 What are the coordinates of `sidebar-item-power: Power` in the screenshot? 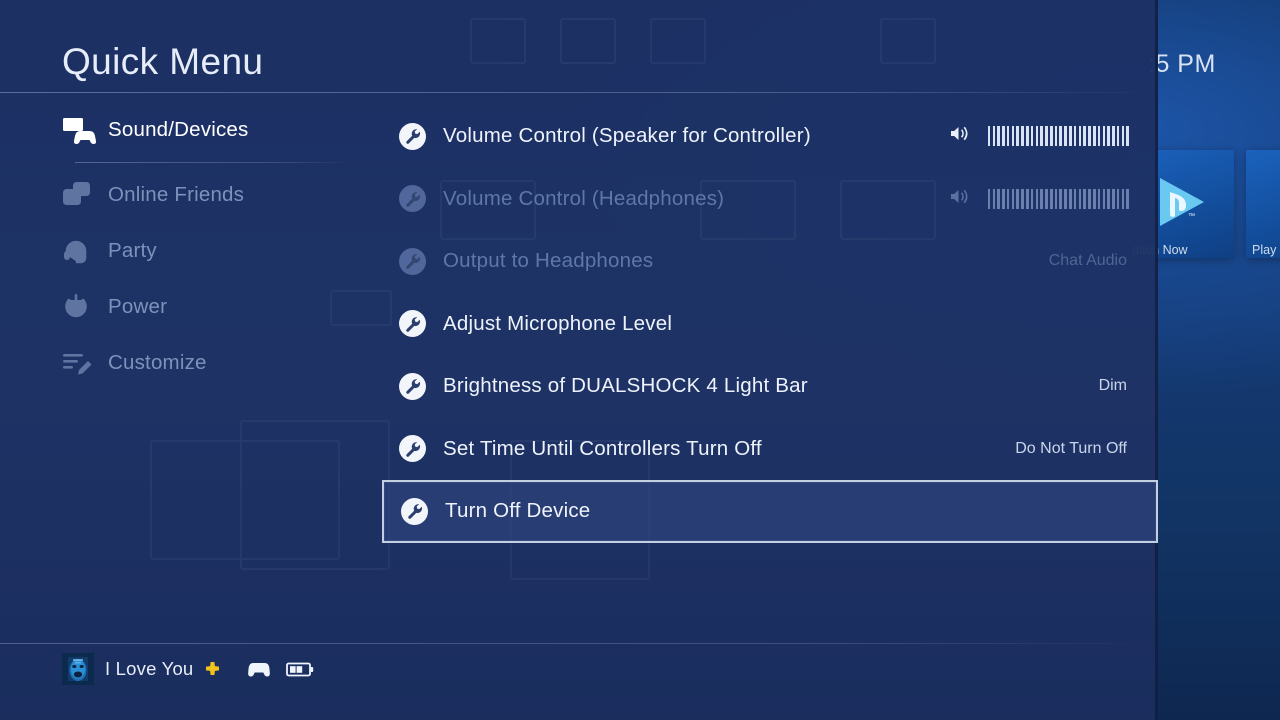 It's located at (212, 306).